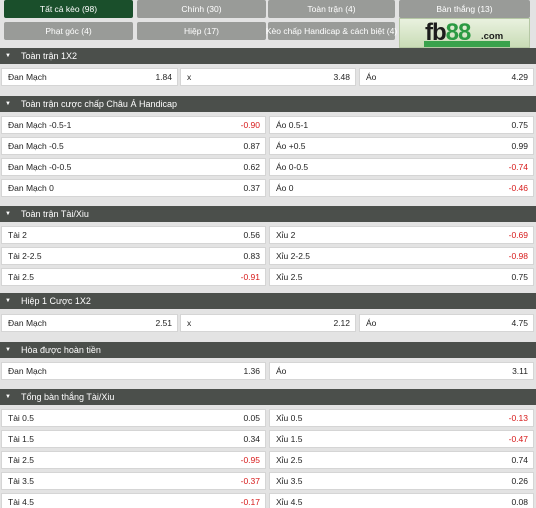  Describe the element at coordinates (518, 439) in the screenshot. I see `odds-value: -0.47` at that location.